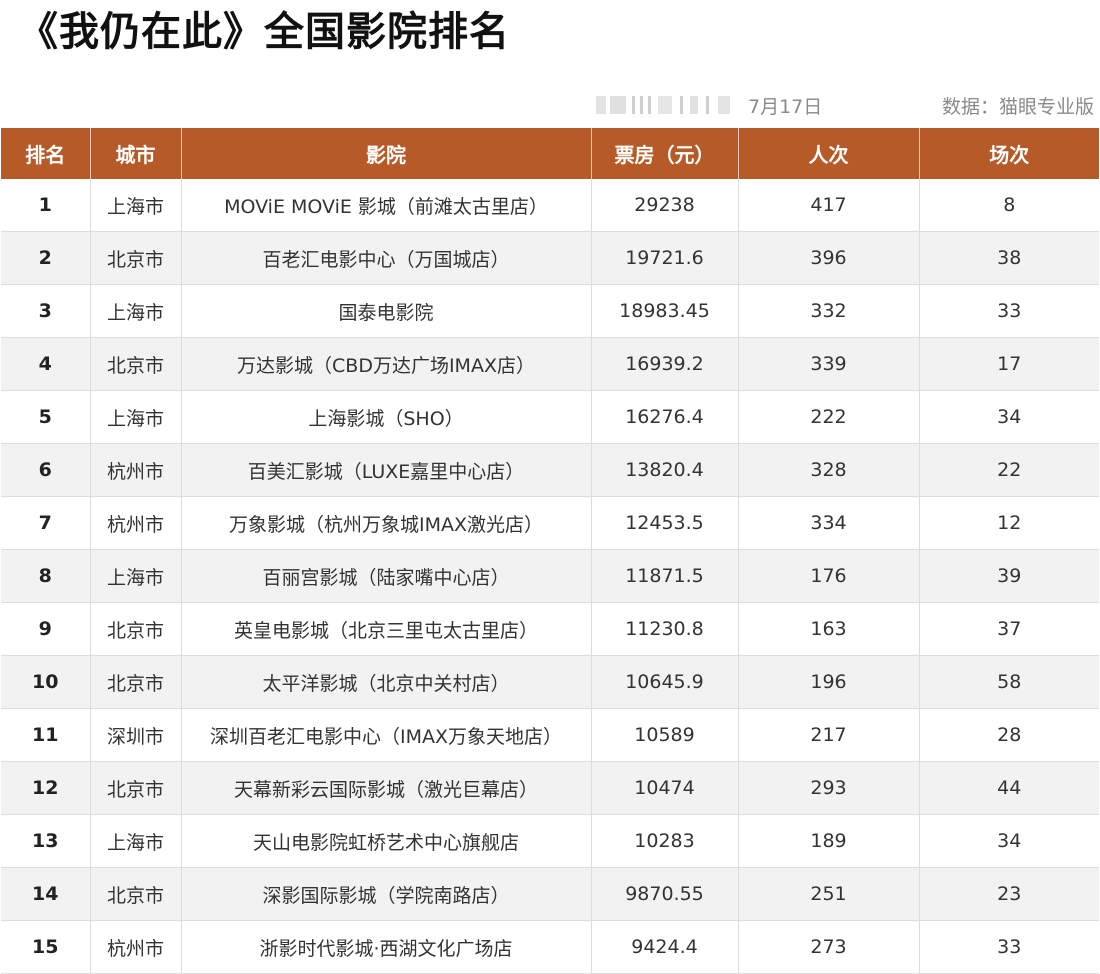 The width and height of the screenshot is (1100, 974). Describe the element at coordinates (386, 153) in the screenshot. I see `header-cinema: 影院` at that location.